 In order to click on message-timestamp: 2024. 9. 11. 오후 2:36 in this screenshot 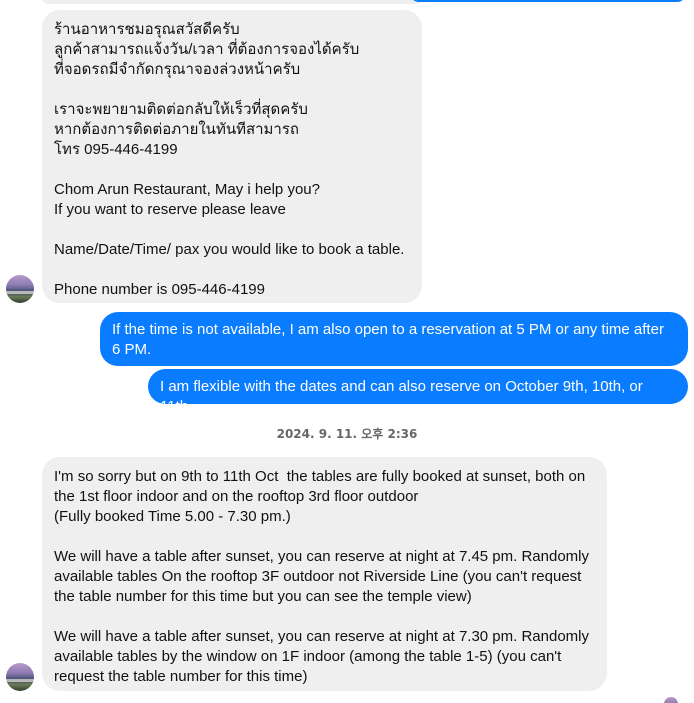, I will do `click(347, 434)`.